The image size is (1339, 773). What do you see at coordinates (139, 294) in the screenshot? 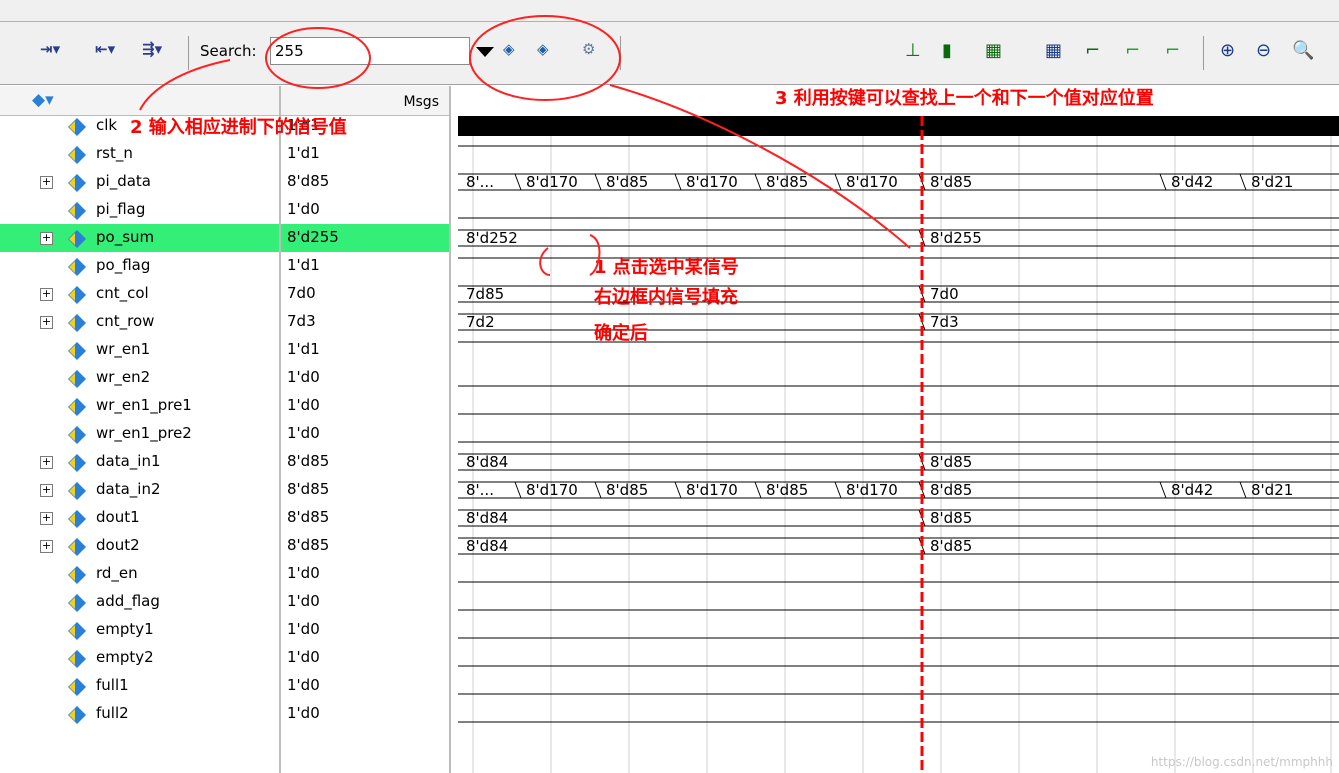
I see `signal-row: + cnt_col` at bounding box center [139, 294].